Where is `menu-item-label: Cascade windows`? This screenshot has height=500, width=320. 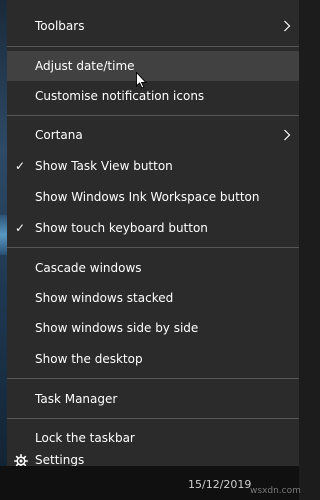
menu-item-label: Cascade windows is located at coordinates (88, 268).